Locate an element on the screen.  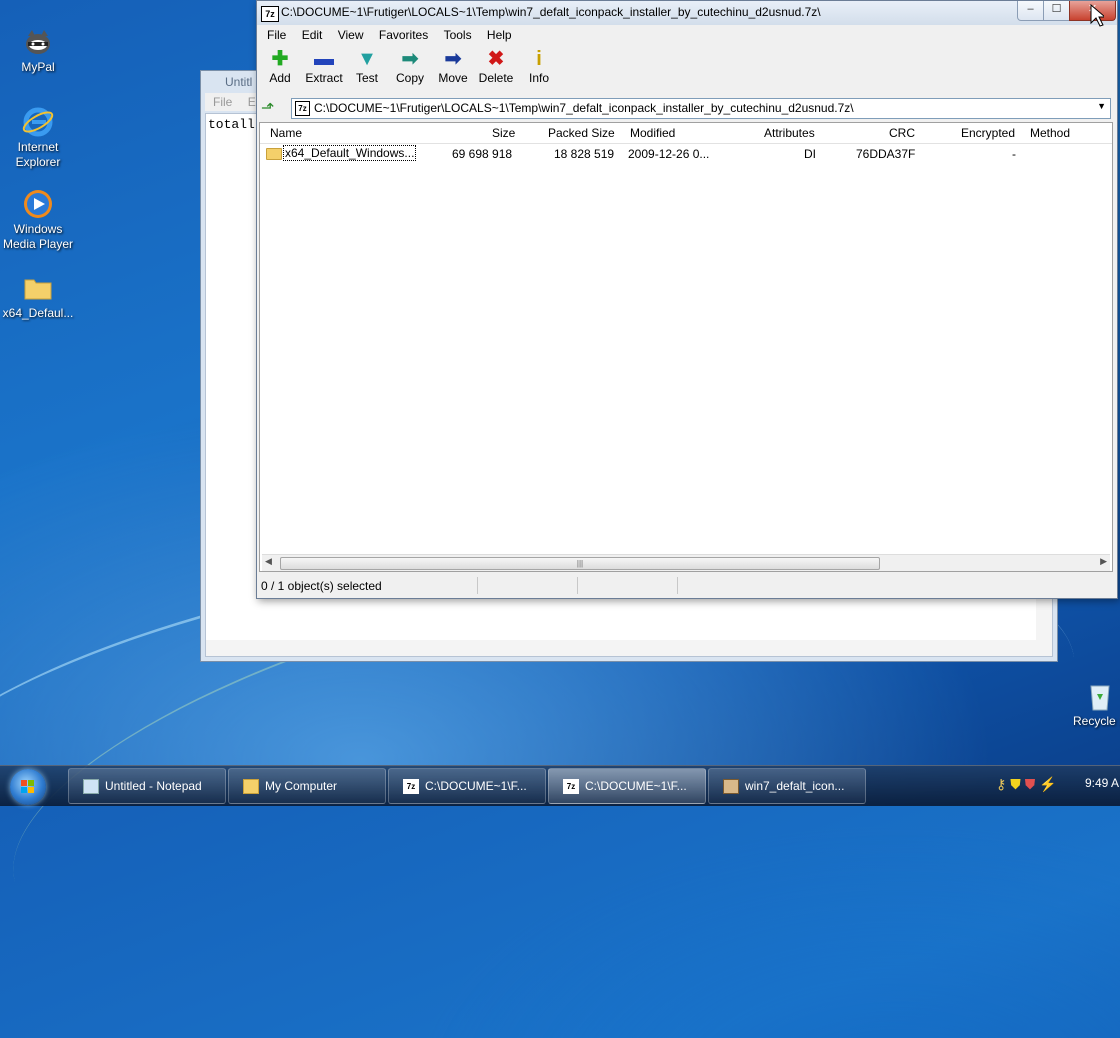
notepad-horizontal-scrollbar is located at coordinates (629, 648).